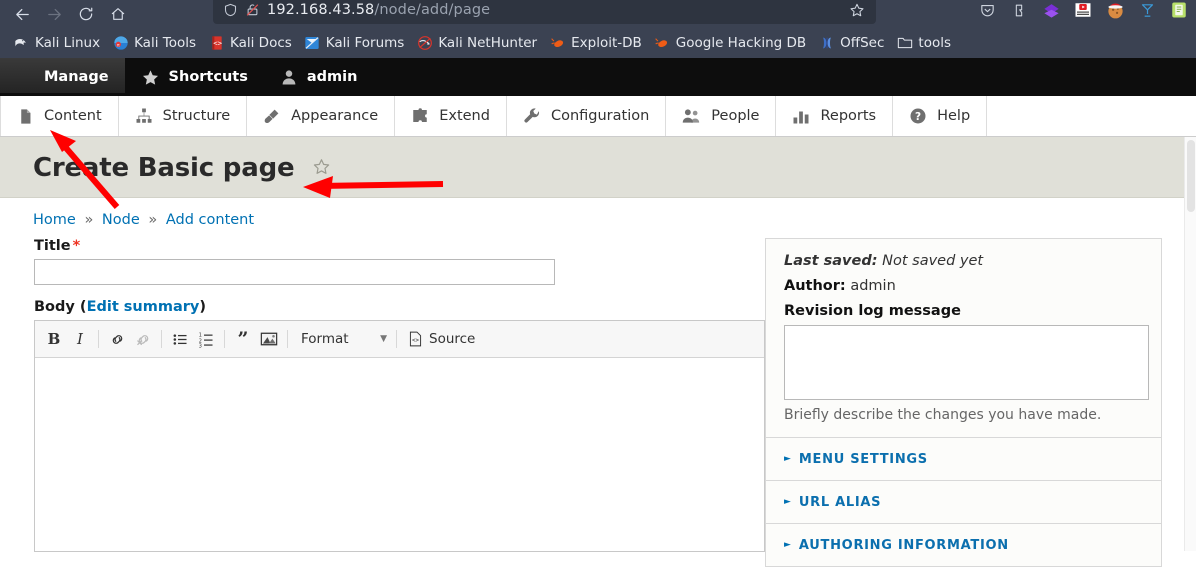 The image size is (1196, 574). What do you see at coordinates (54, 220) in the screenshot?
I see `breadcrumb-item-home: Home` at bounding box center [54, 220].